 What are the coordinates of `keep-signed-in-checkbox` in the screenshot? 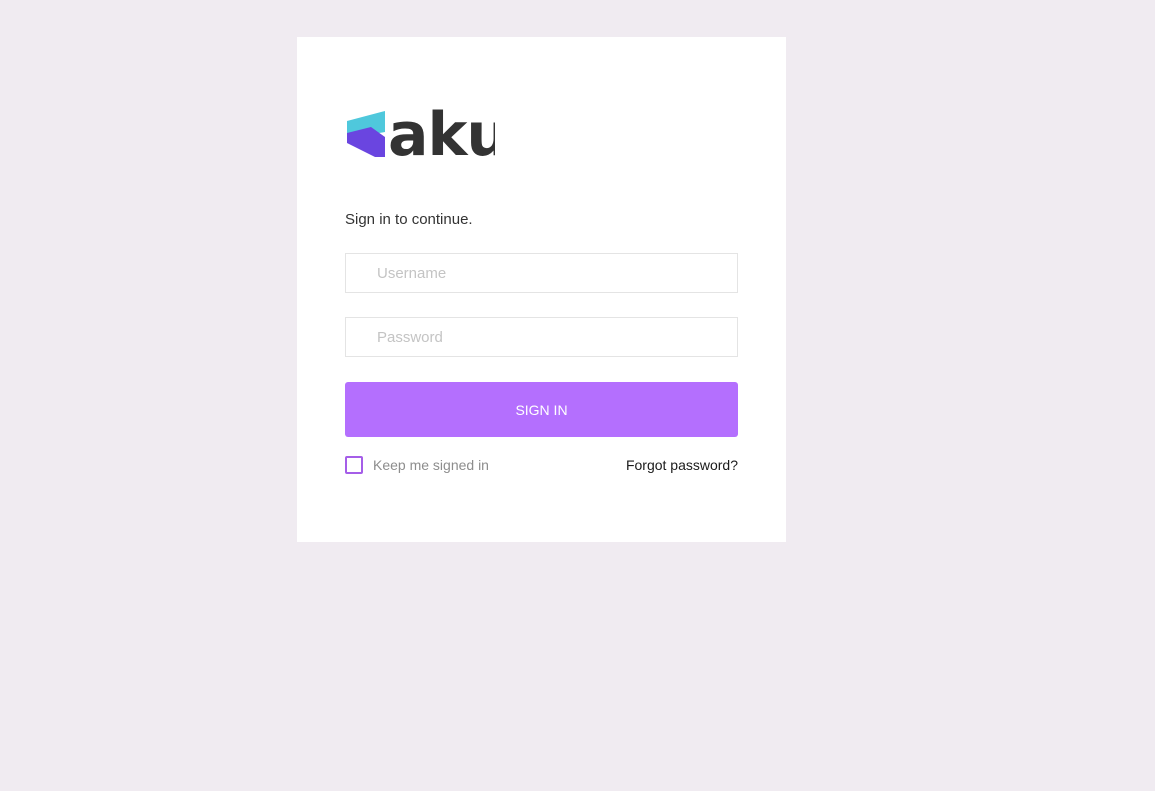 It's located at (354, 465).